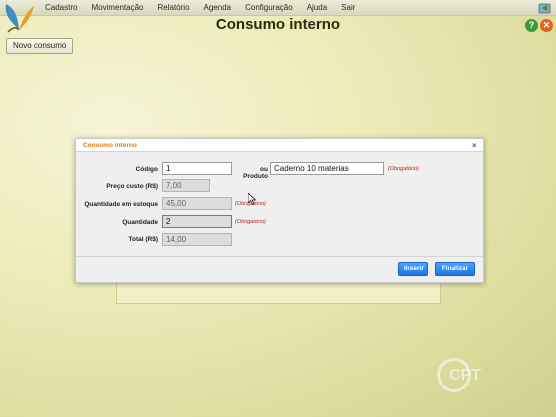  Describe the element at coordinates (197, 221) in the screenshot. I see `quantidade-field: 2` at that location.